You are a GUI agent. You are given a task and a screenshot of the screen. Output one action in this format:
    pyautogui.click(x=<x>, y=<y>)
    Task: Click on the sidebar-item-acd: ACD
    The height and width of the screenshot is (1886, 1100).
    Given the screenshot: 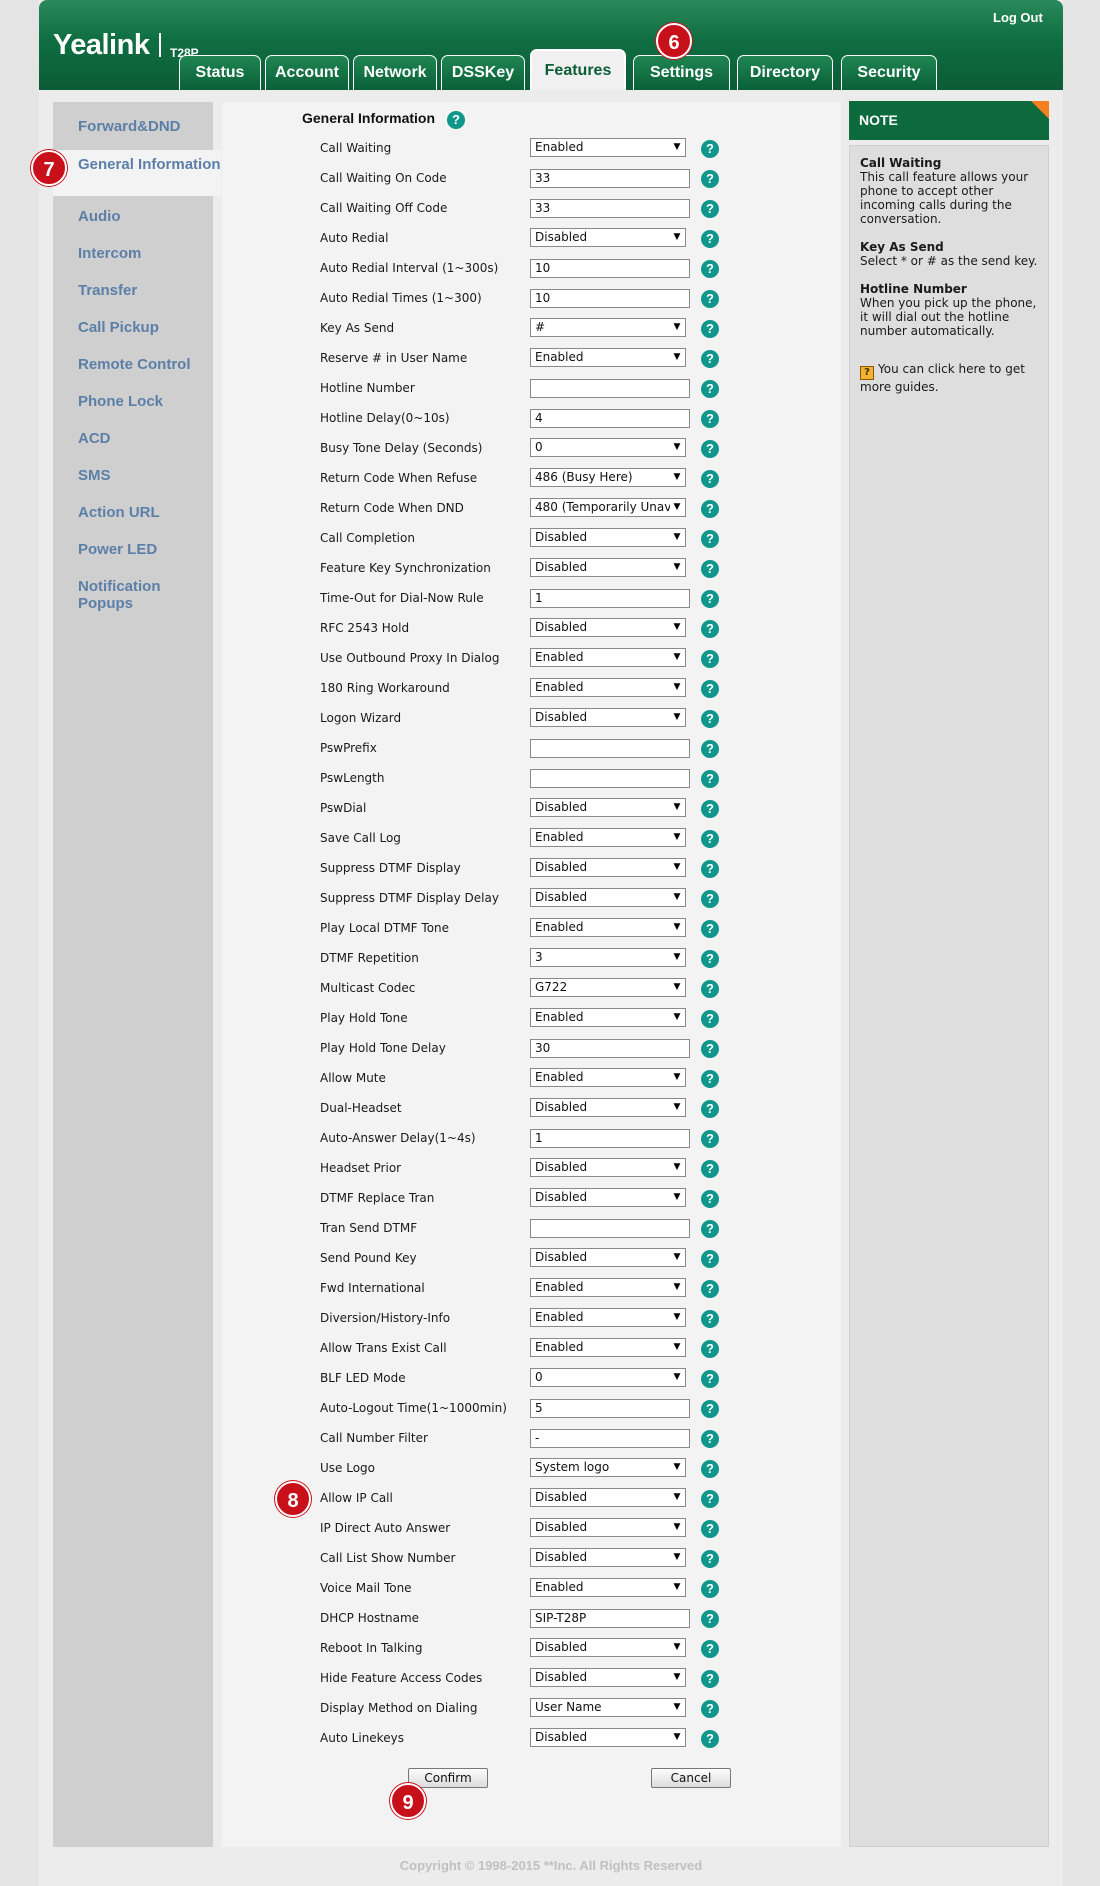 What is the action you would take?
    pyautogui.click(x=133, y=438)
    